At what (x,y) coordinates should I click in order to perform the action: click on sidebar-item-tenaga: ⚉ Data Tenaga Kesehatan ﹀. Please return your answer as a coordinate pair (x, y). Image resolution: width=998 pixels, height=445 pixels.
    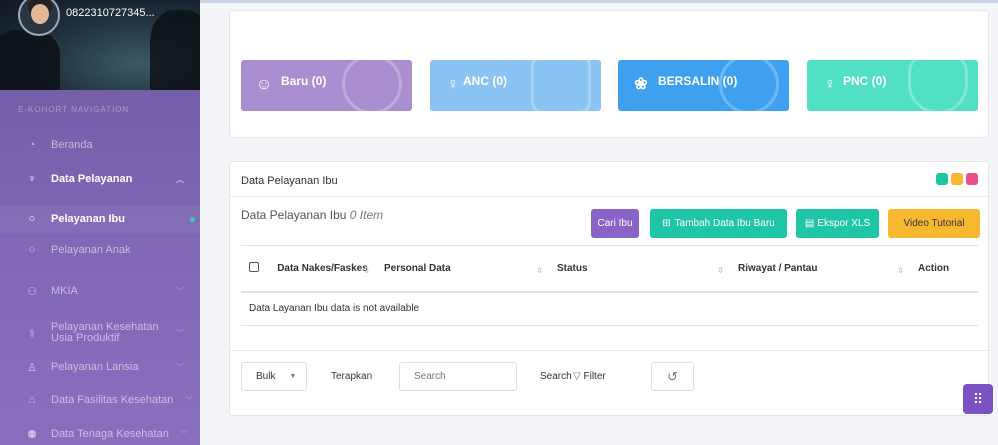
    Looking at the image, I should click on (100, 432).